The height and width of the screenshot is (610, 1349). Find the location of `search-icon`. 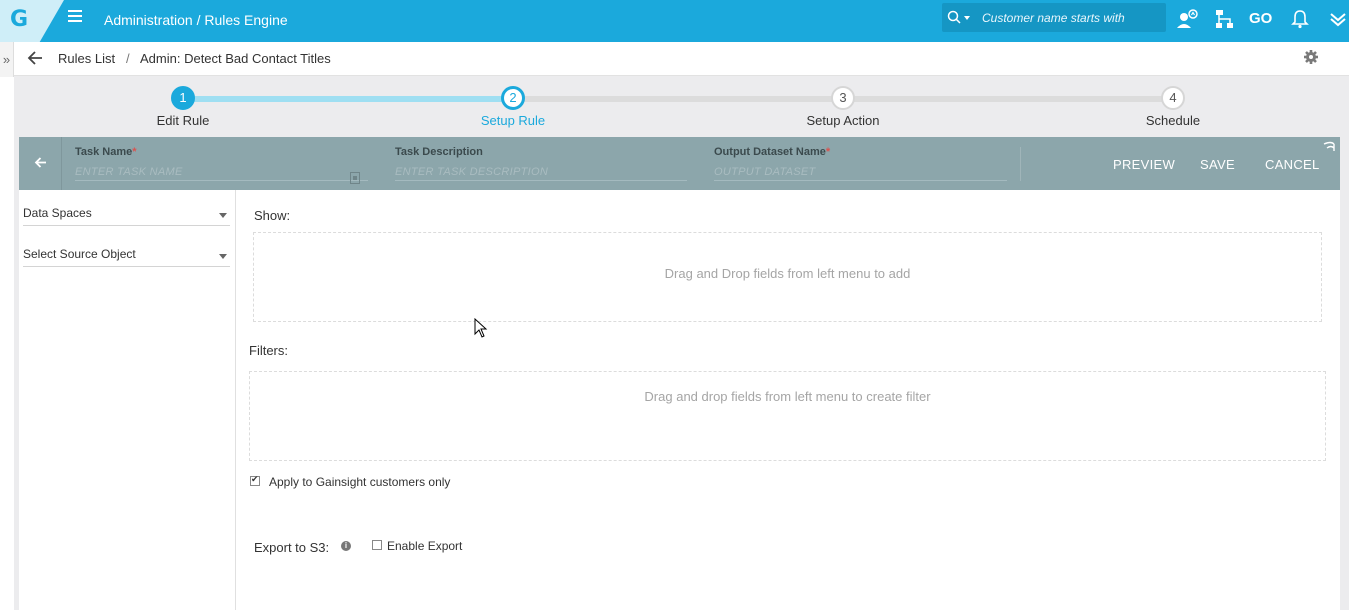

search-icon is located at coordinates (954, 17).